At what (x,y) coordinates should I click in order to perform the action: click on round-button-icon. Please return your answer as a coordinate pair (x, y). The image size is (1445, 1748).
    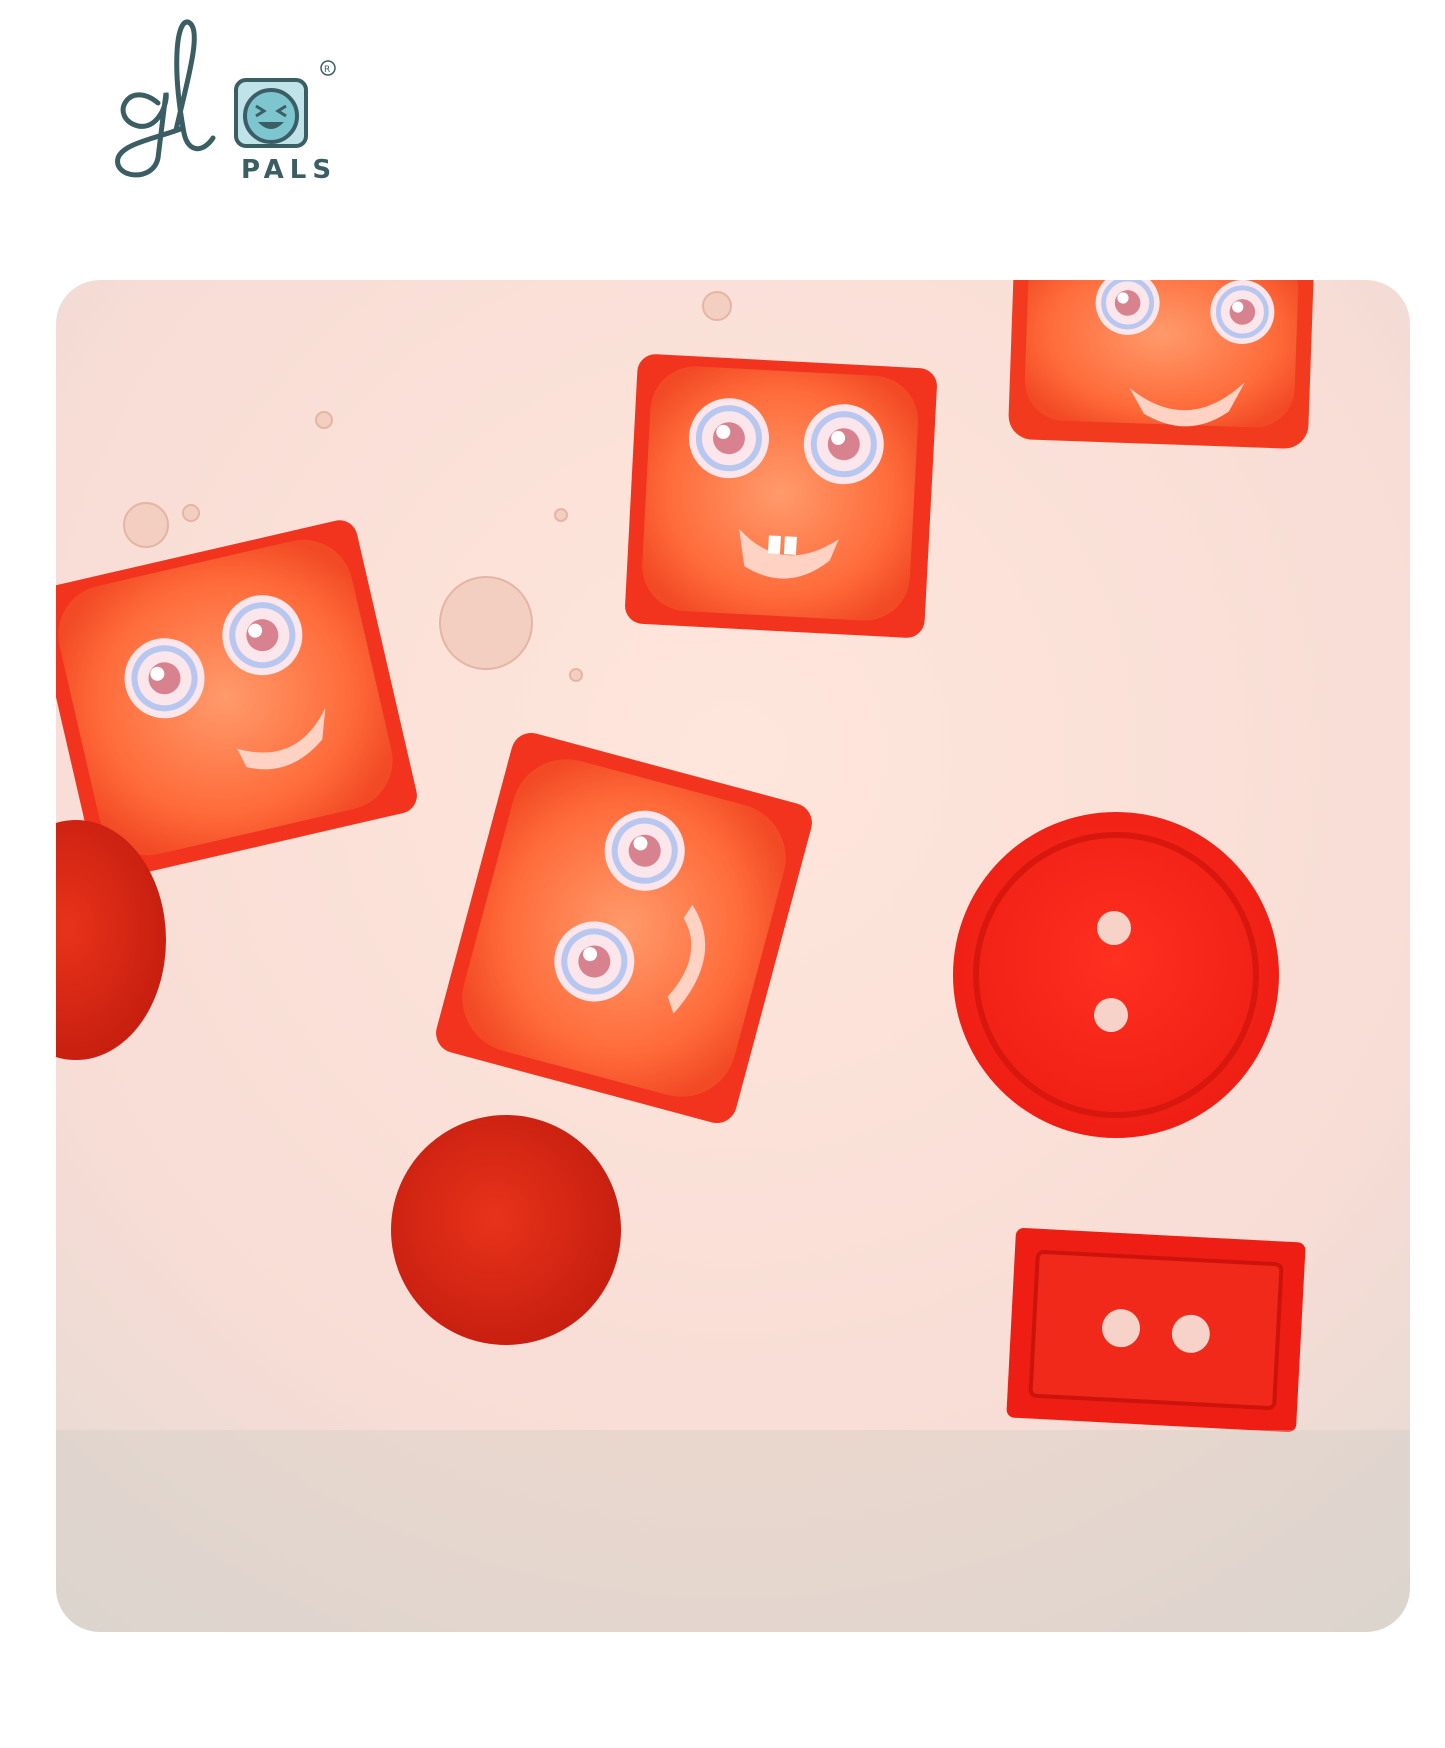
    Looking at the image, I should click on (1116, 975).